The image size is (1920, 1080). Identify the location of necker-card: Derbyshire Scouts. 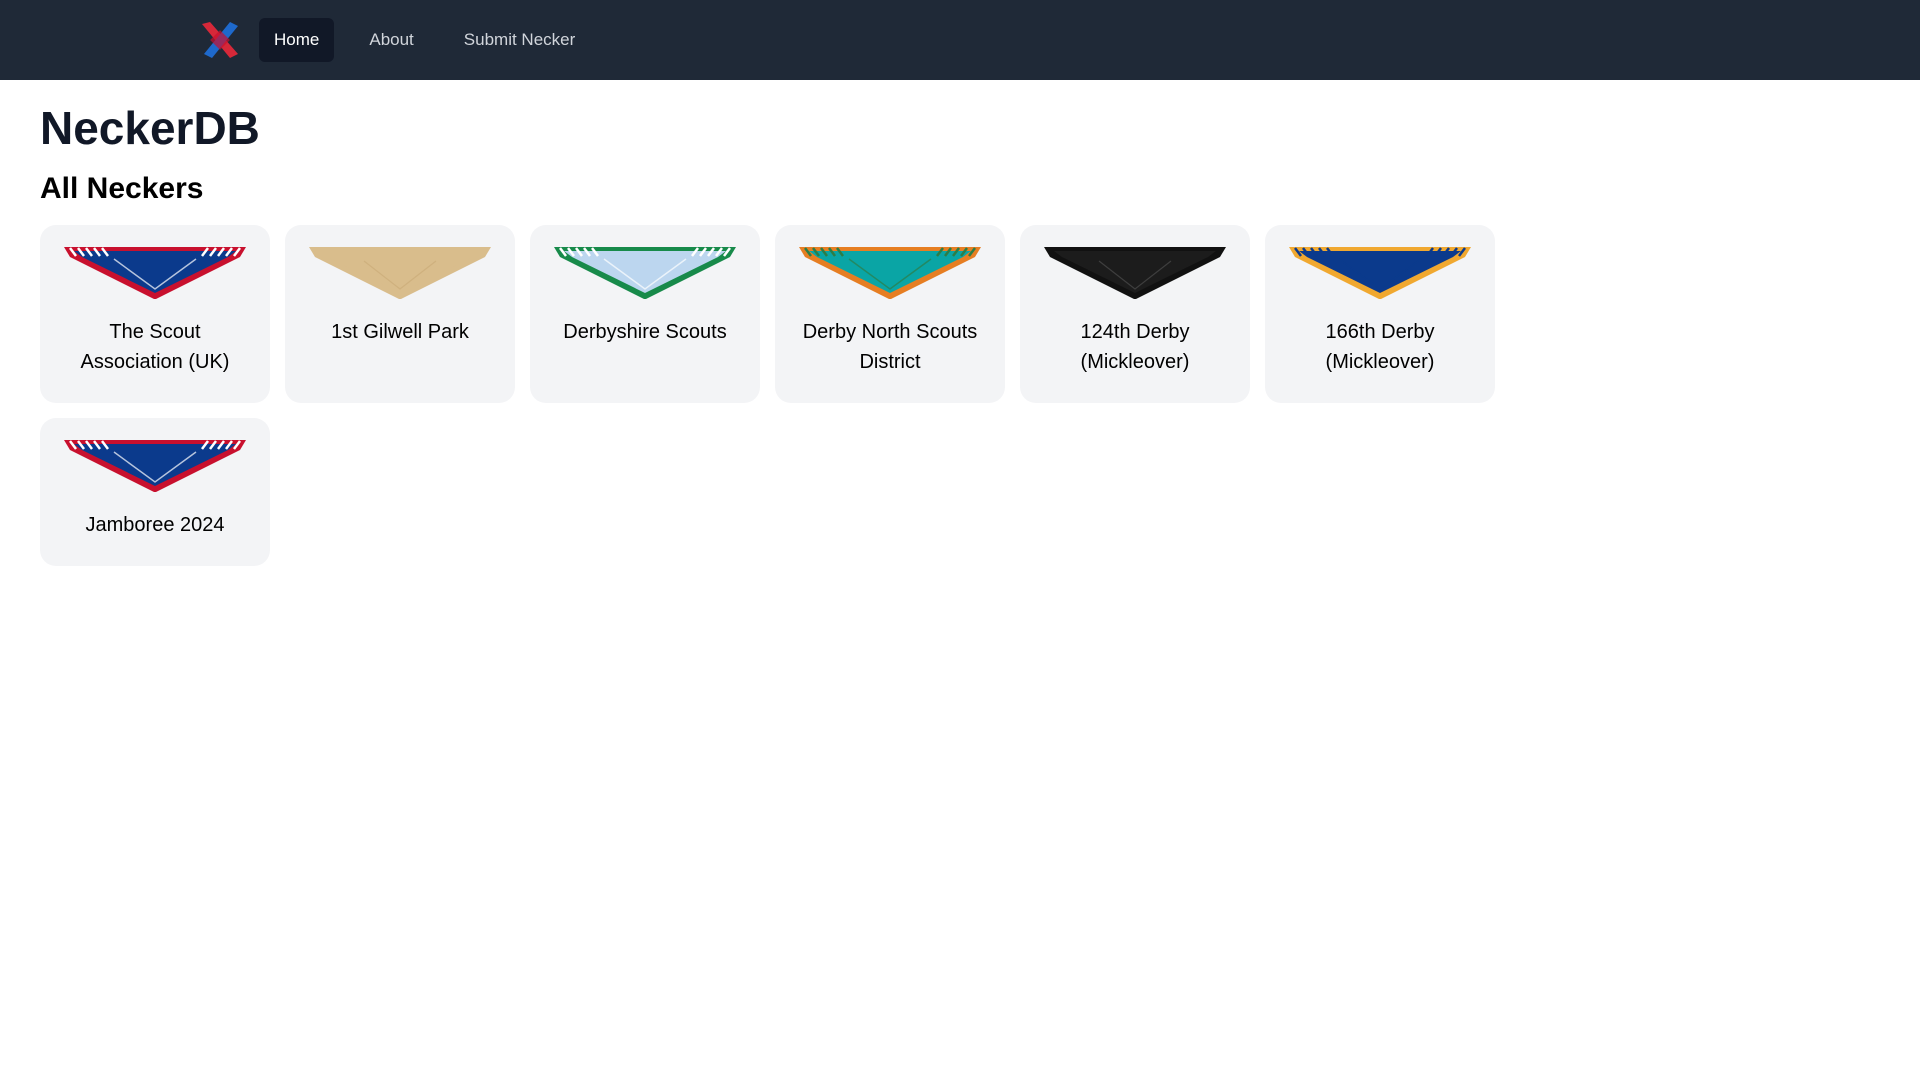
(645, 313).